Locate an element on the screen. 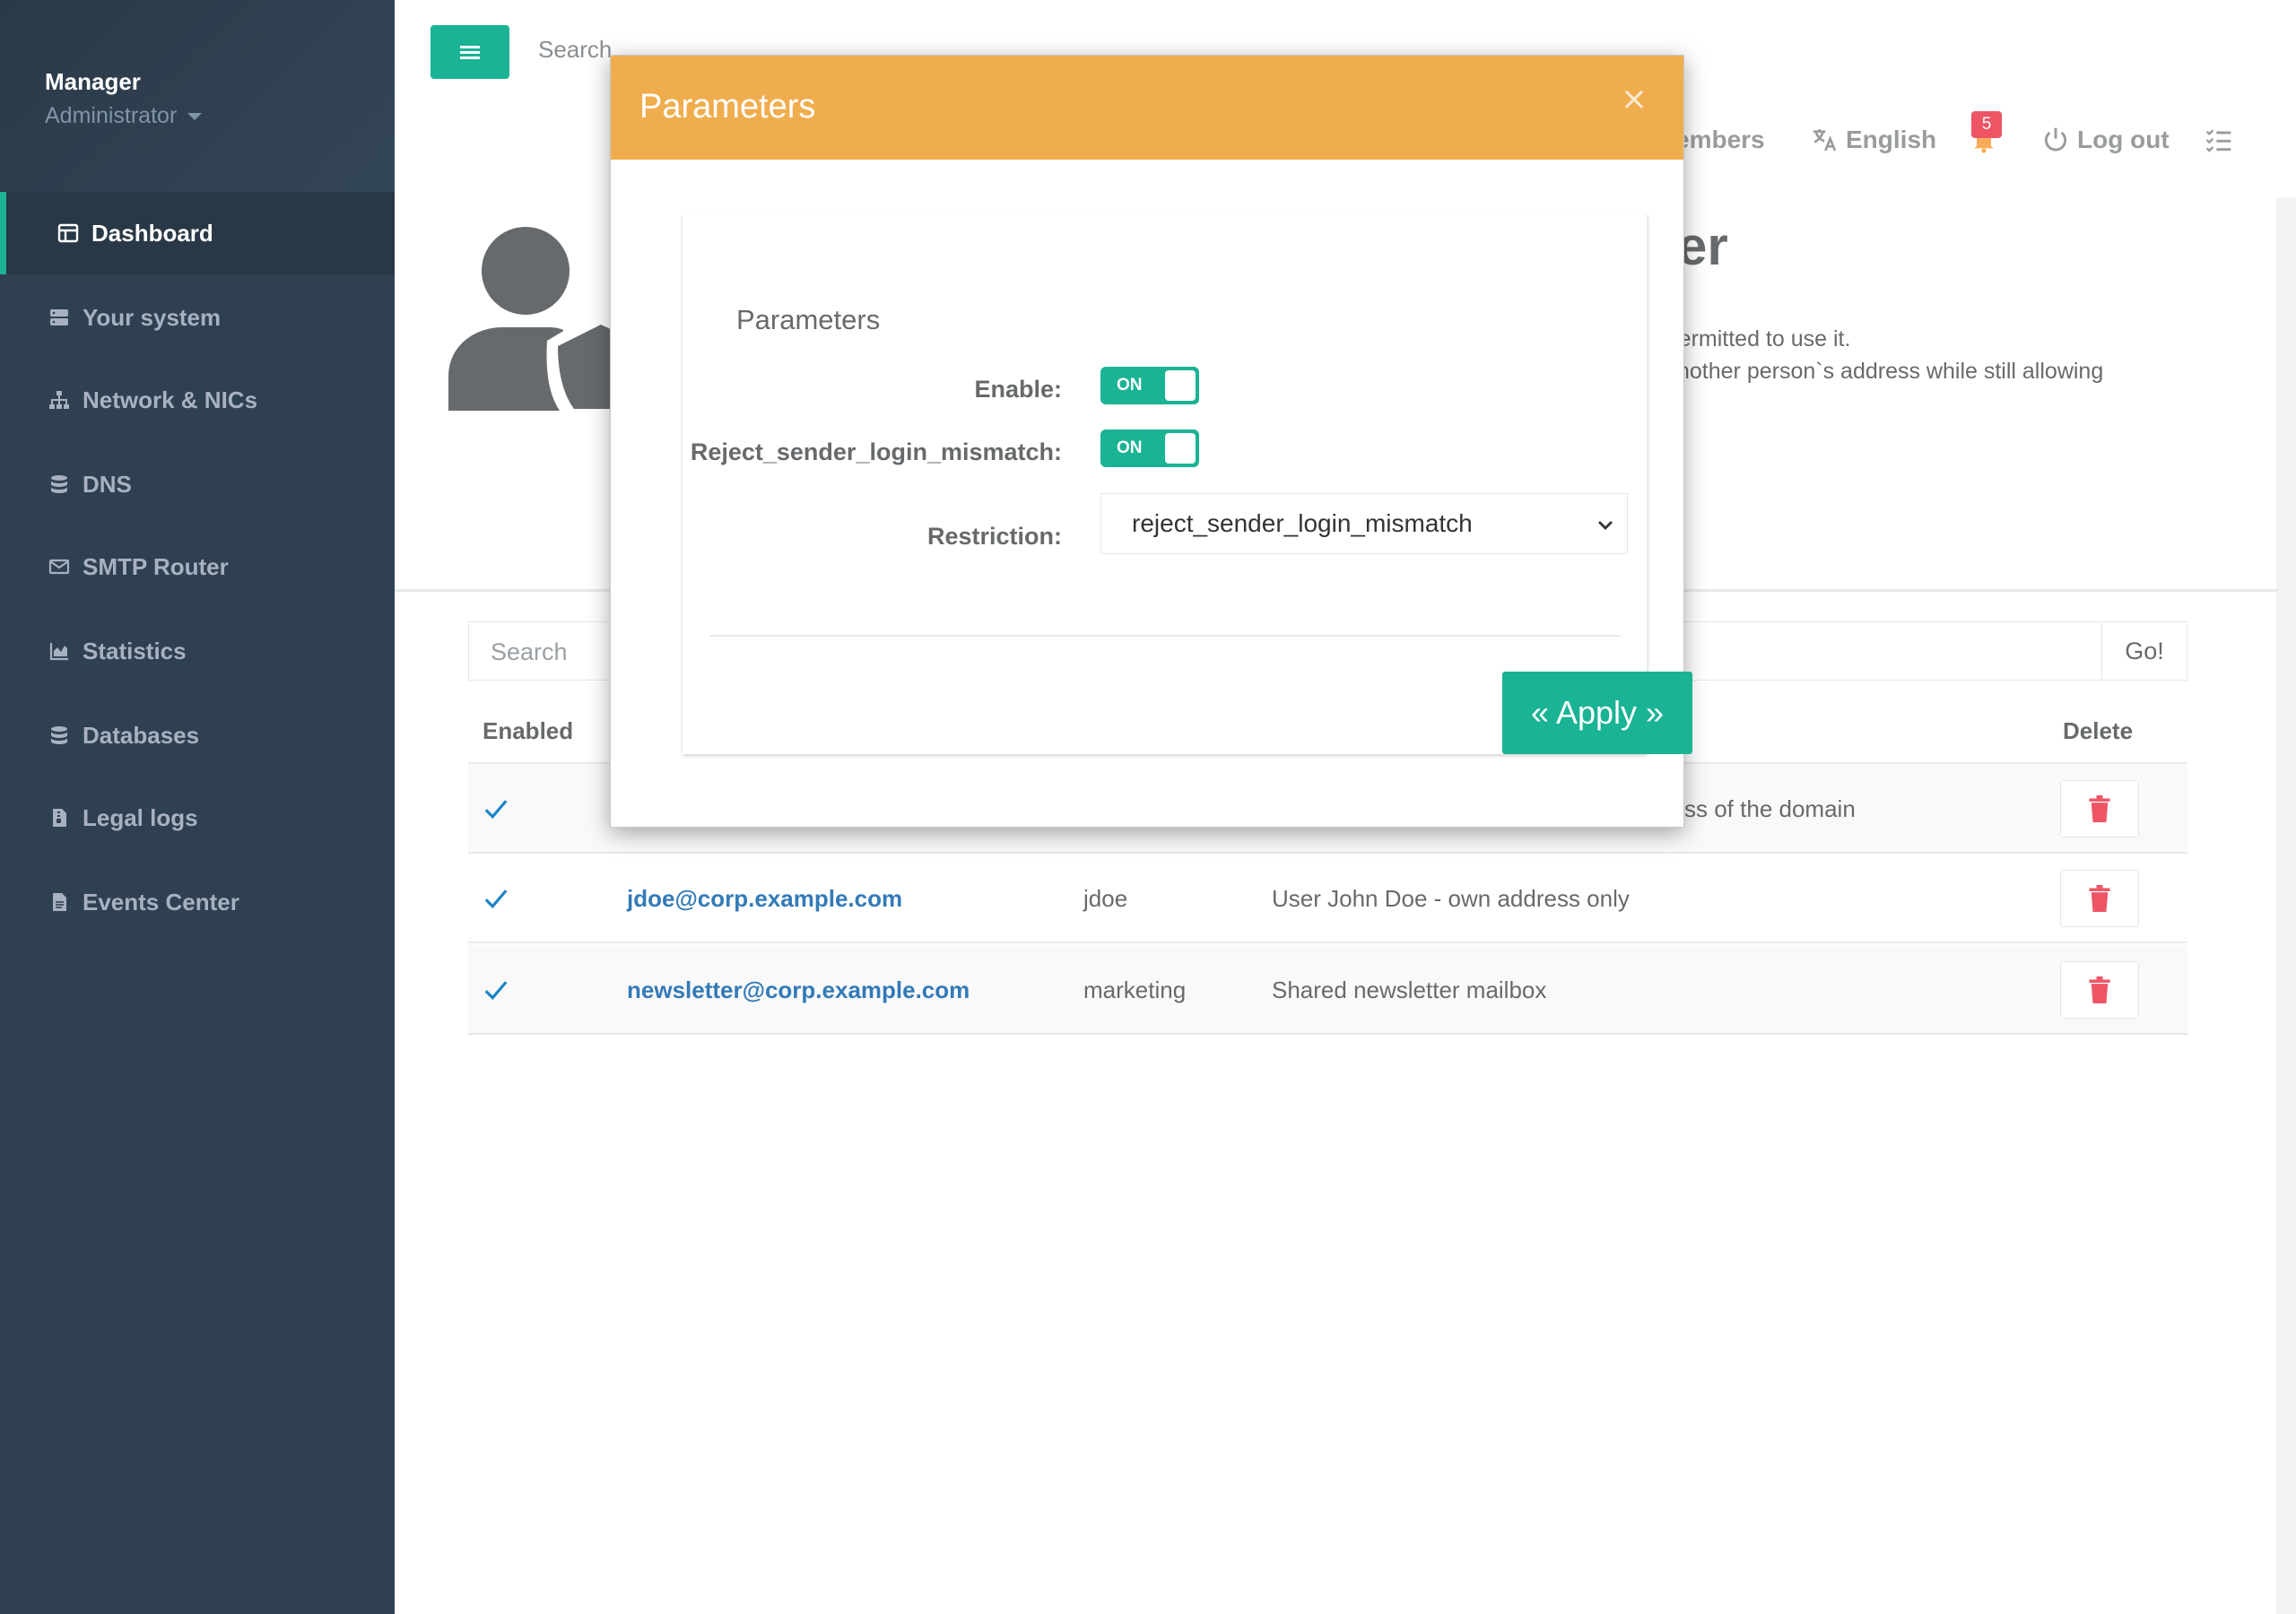 The height and width of the screenshot is (1614, 2296). column-header-enabled: Enabled is located at coordinates (528, 730).